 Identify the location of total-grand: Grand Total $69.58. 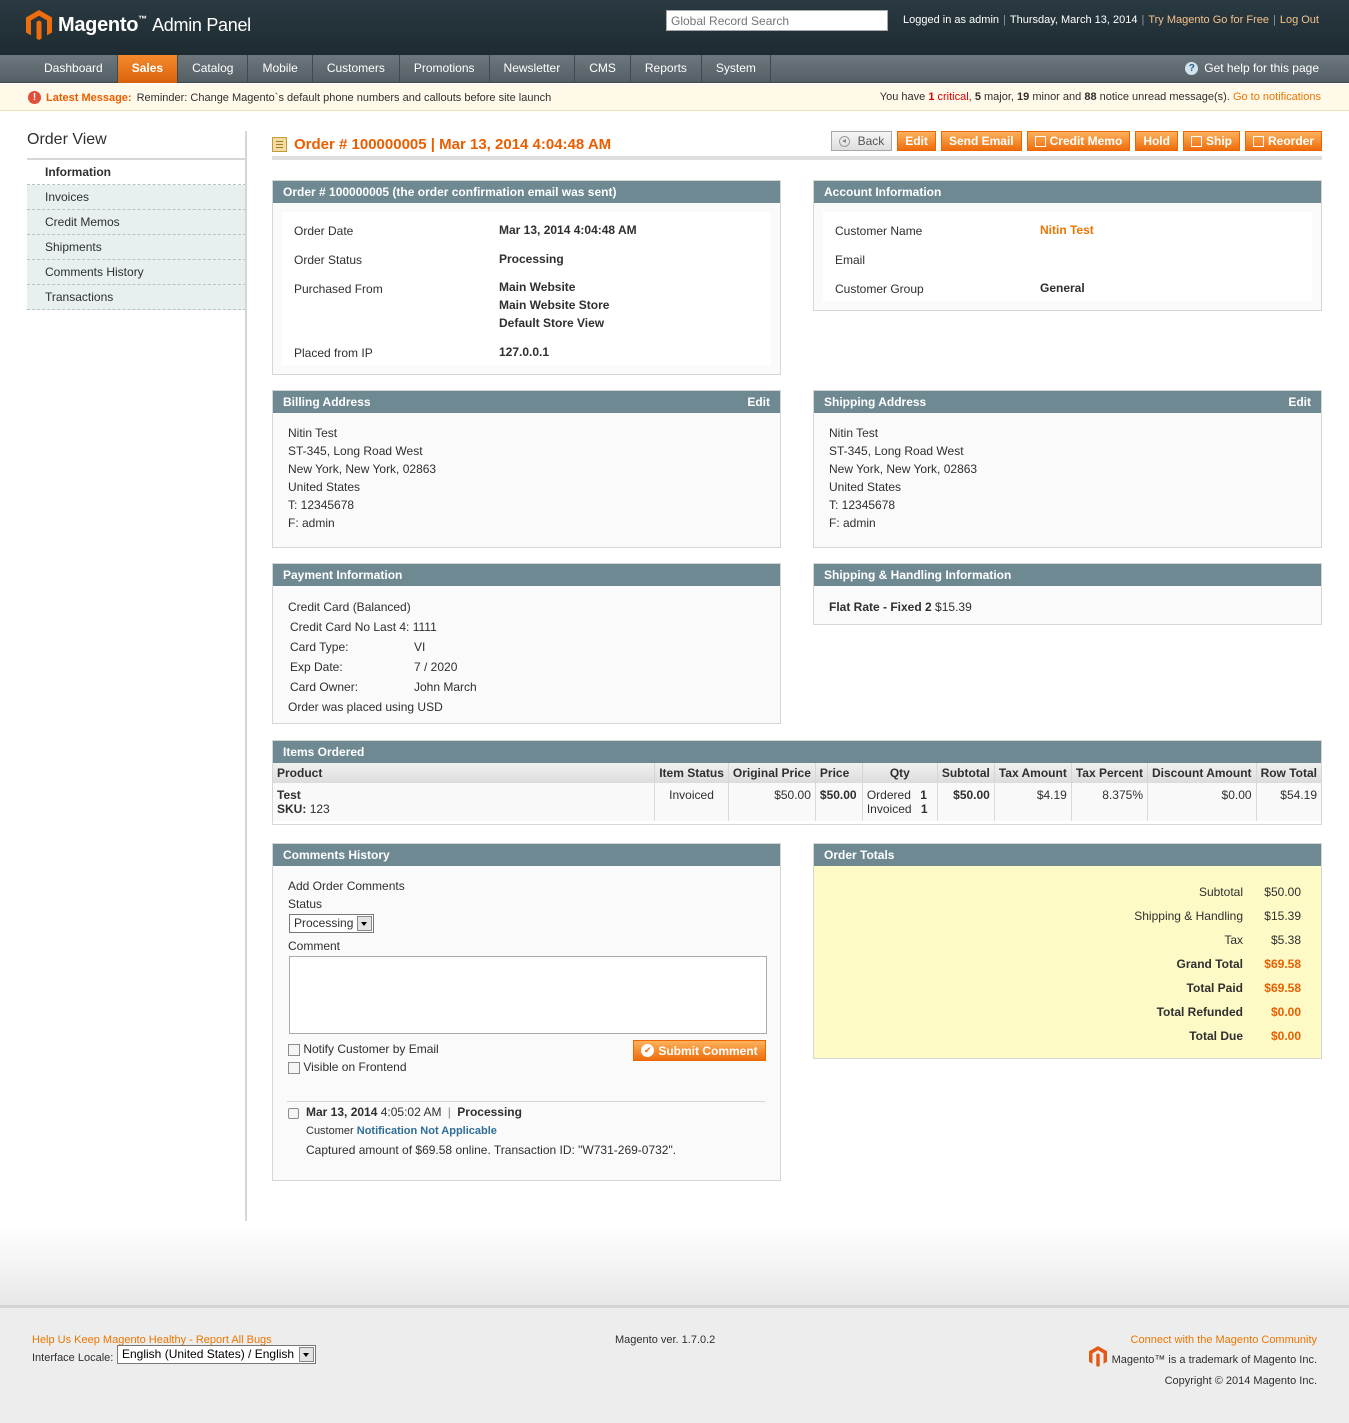
(1238, 964).